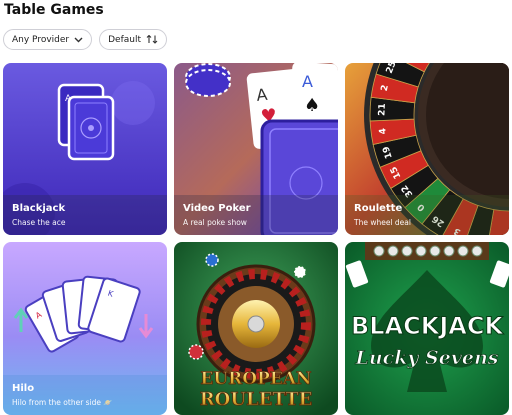 The height and width of the screenshot is (415, 512). Describe the element at coordinates (383, 130) in the screenshot. I see `roulette-number: 4` at that location.